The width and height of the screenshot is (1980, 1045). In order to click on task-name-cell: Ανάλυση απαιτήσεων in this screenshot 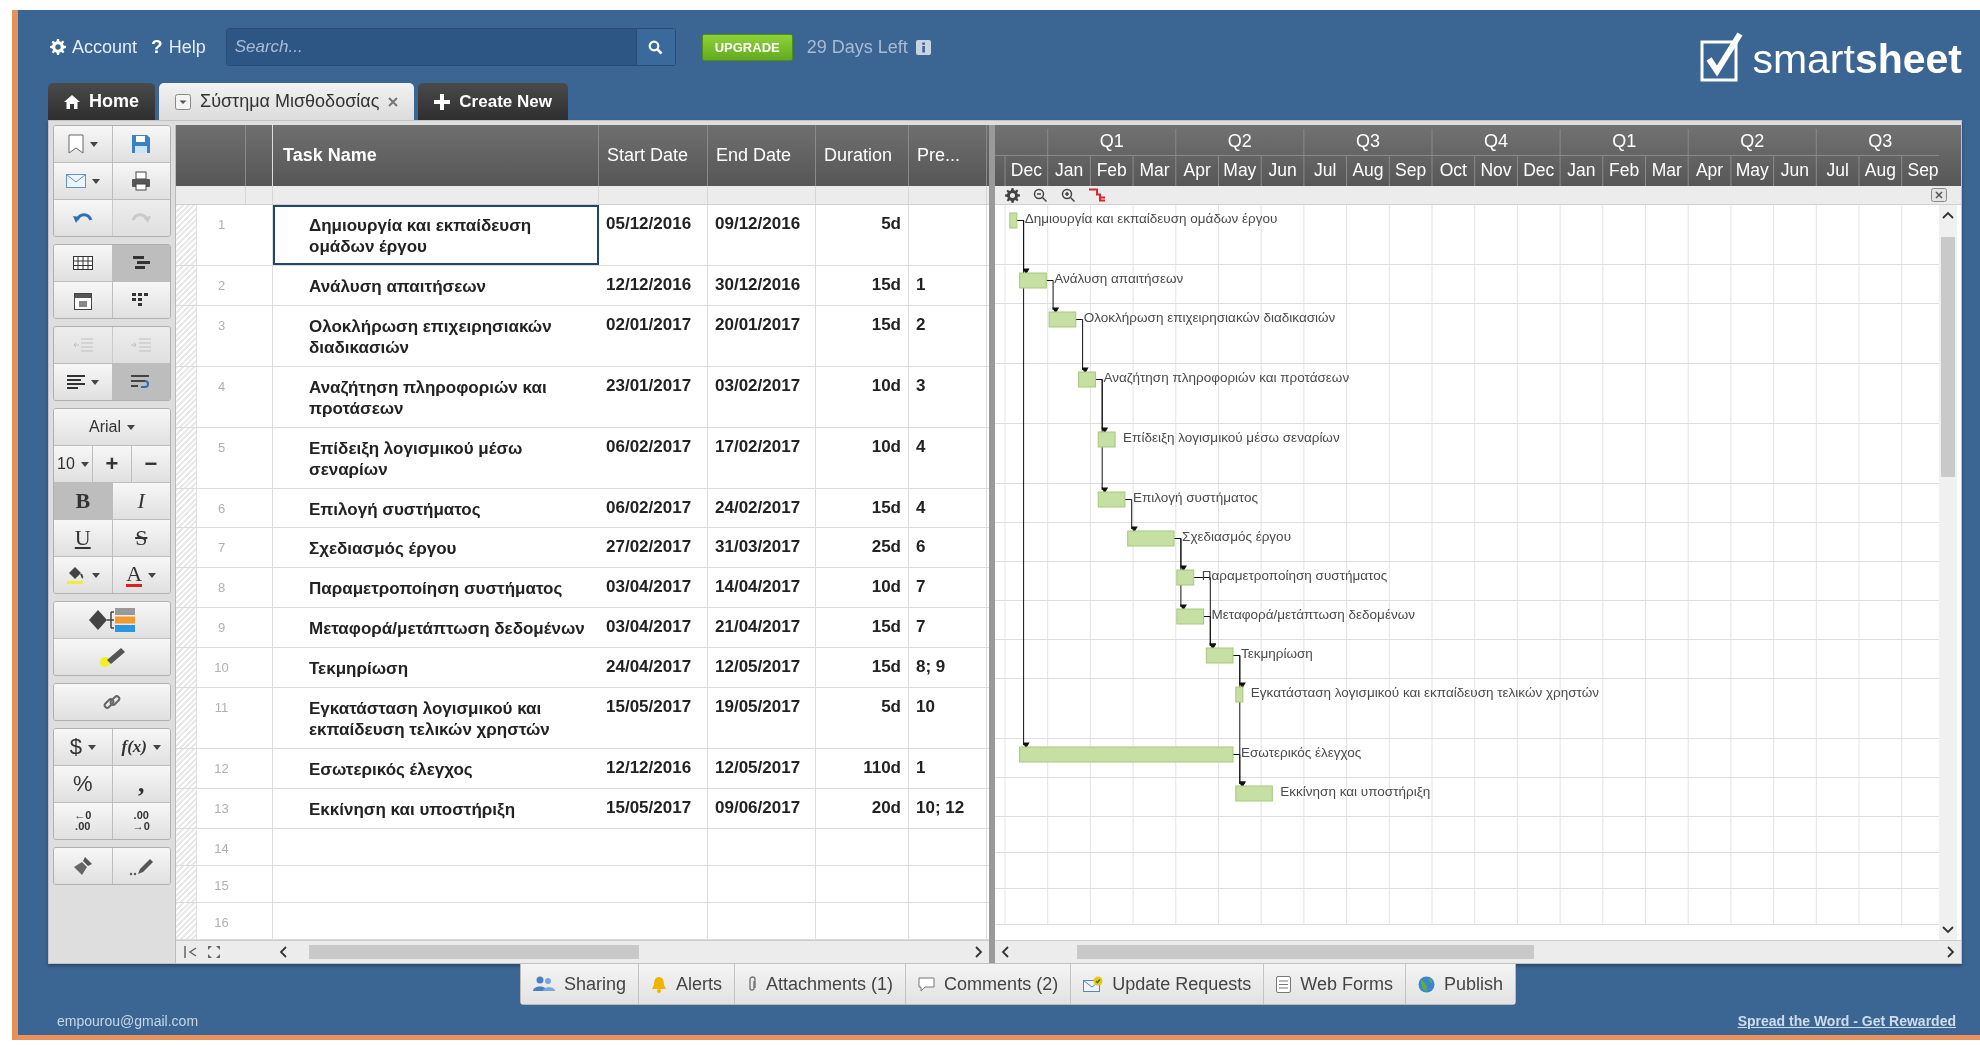, I will do `click(436, 285)`.